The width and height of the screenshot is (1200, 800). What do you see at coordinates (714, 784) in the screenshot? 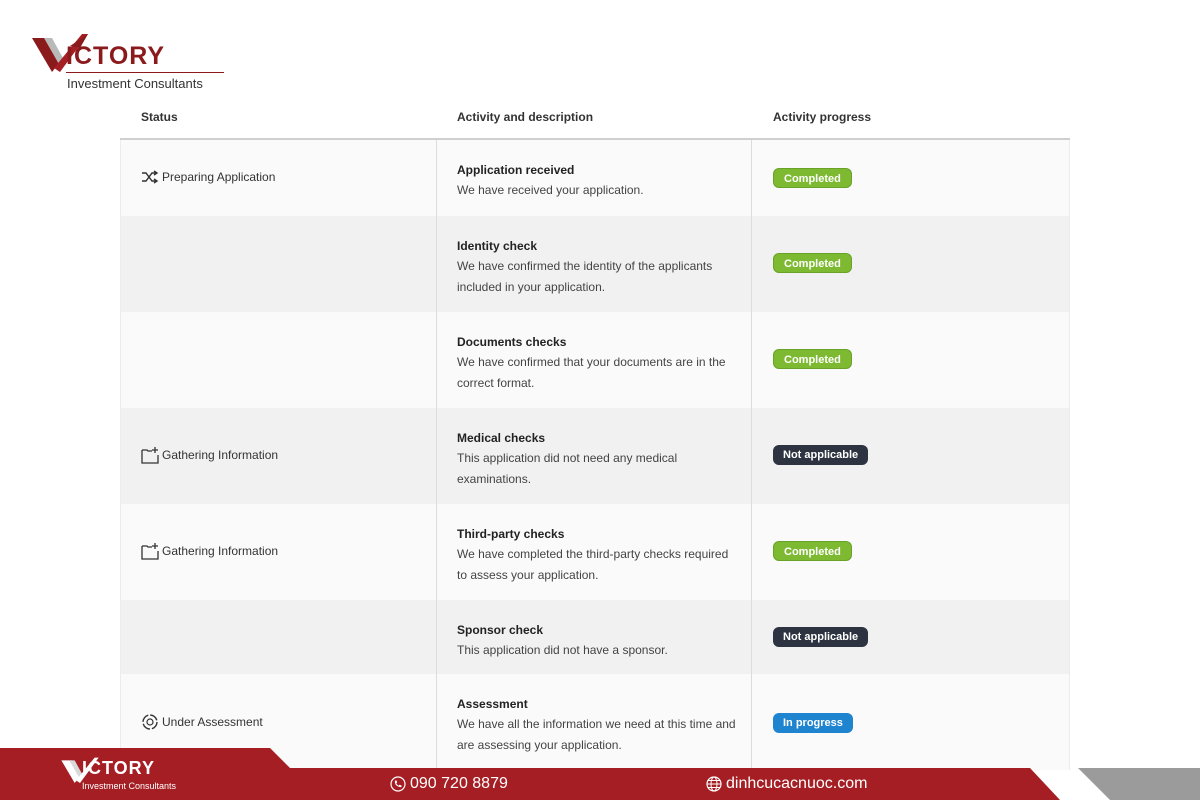
I see `globe-icon` at bounding box center [714, 784].